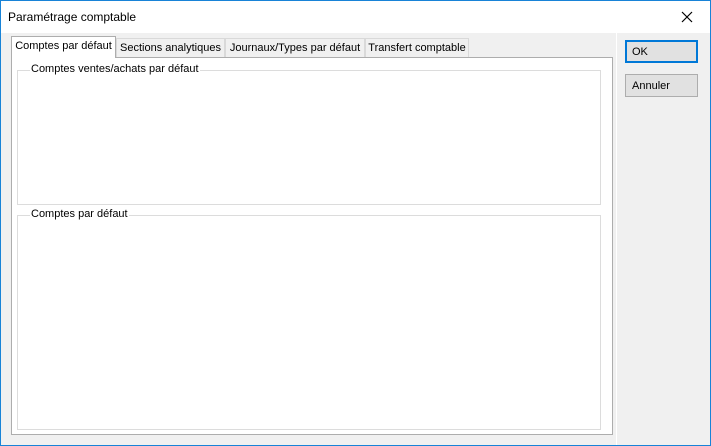  Describe the element at coordinates (79, 214) in the screenshot. I see `group-title: Comptes par défaut` at that location.